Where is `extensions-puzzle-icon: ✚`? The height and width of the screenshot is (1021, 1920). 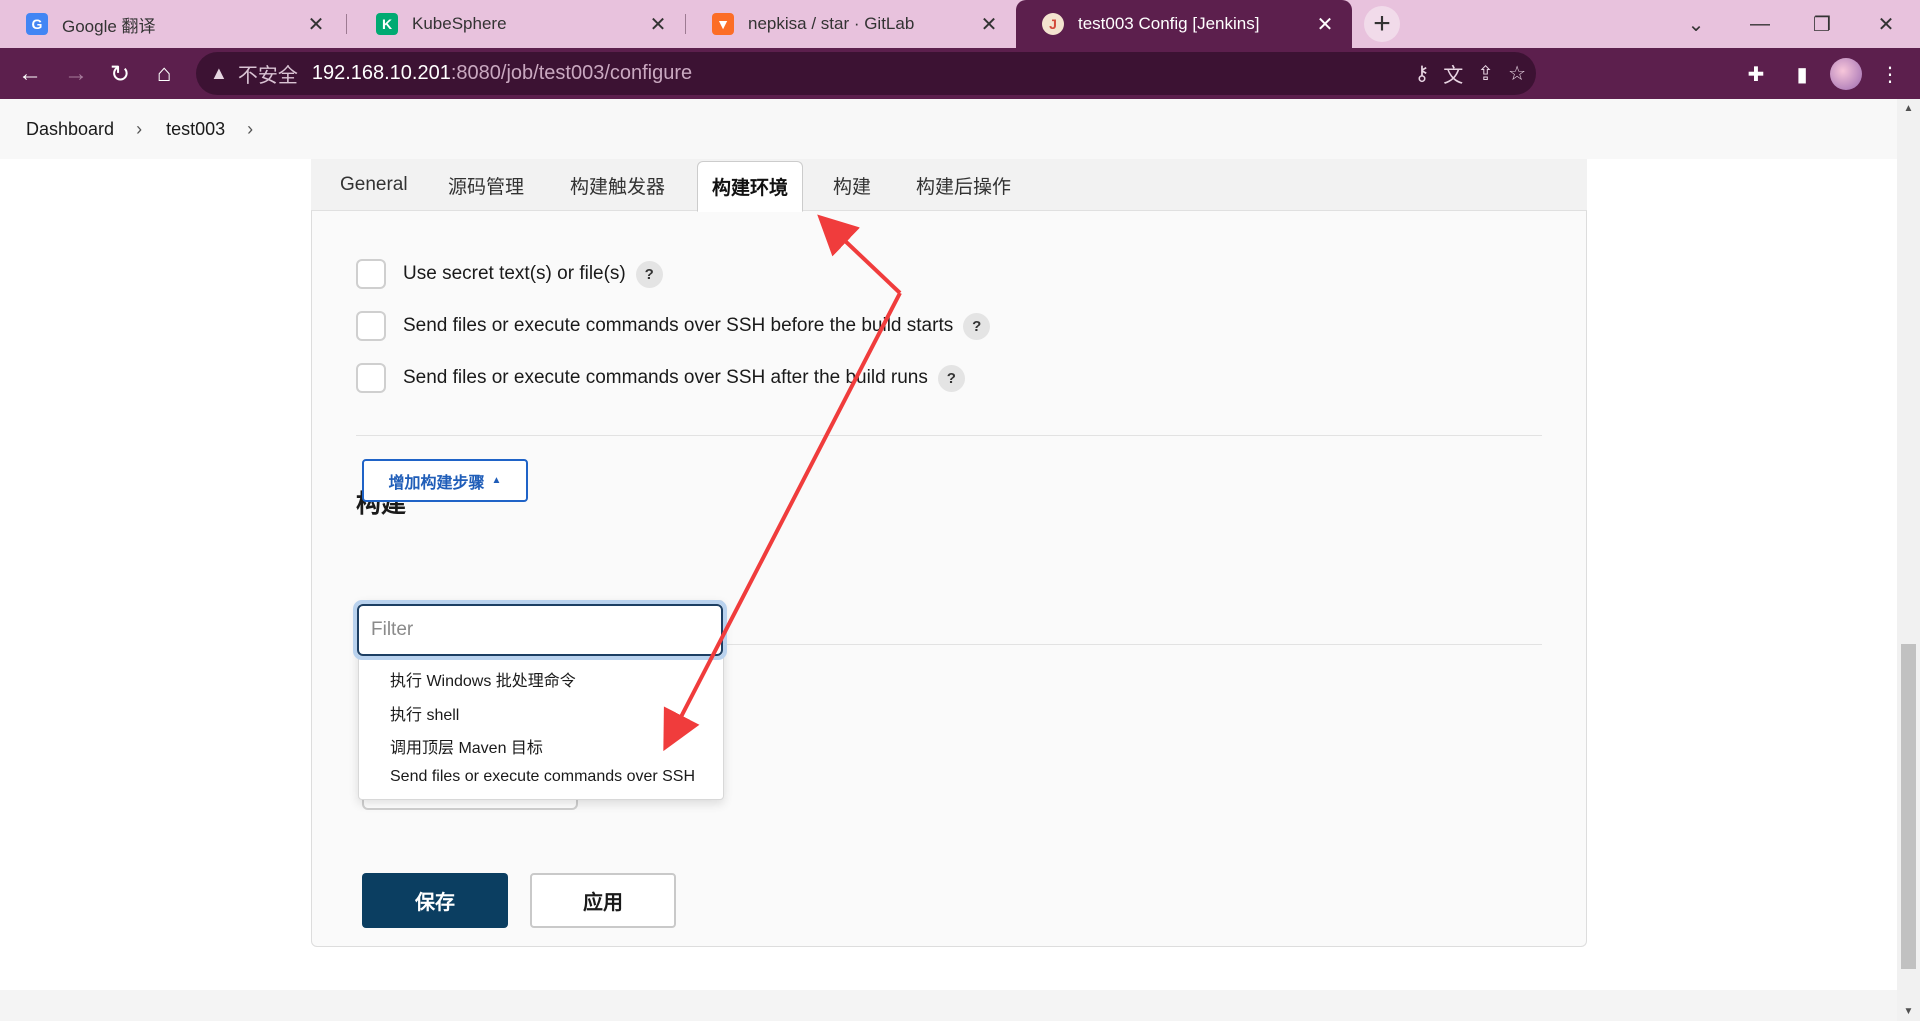 extensions-puzzle-icon: ✚ is located at coordinates (1756, 74).